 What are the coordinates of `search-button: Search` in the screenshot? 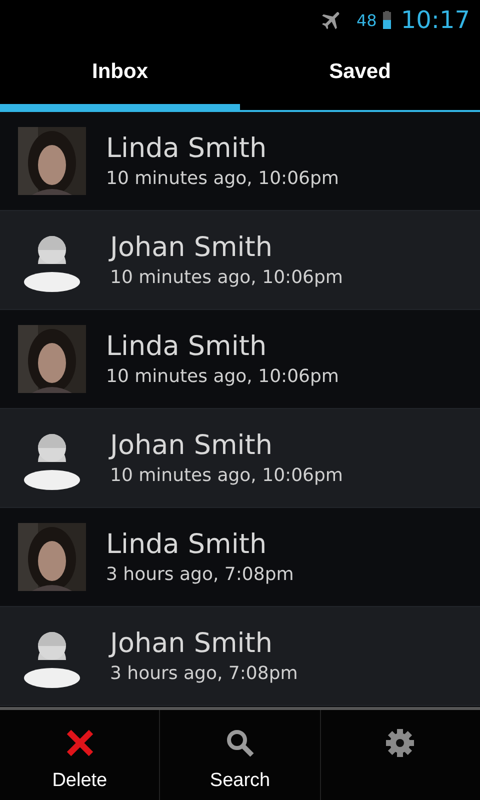 It's located at (239, 755).